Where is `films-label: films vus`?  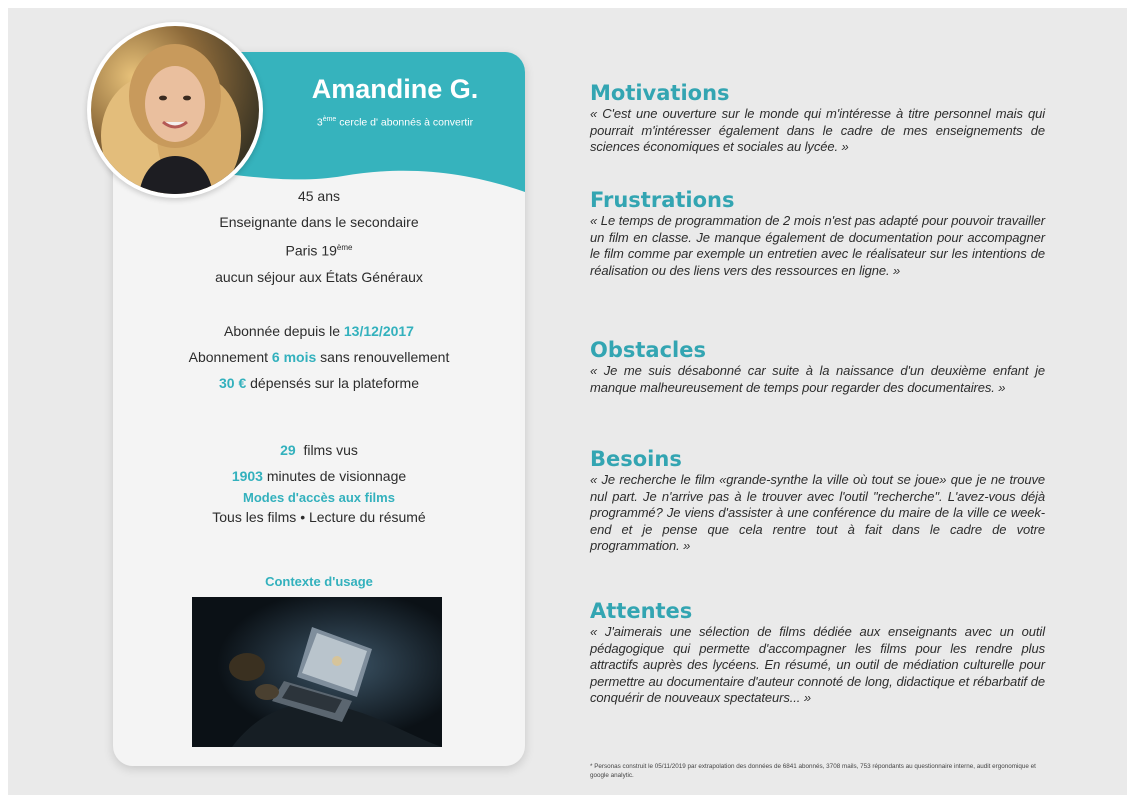
films-label: films vus is located at coordinates (326, 450).